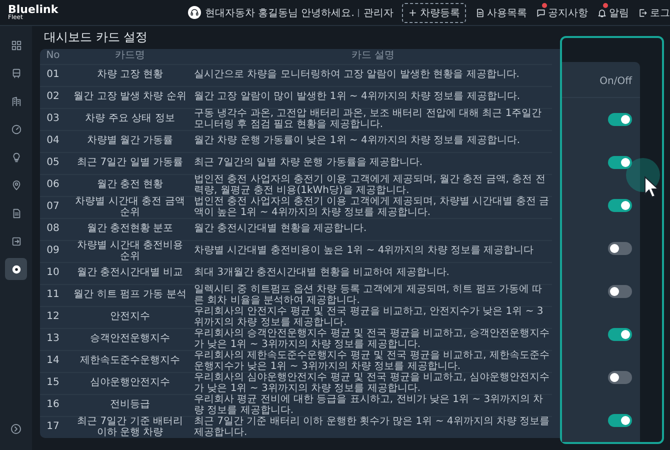  I want to click on cursor-icon, so click(652, 187).